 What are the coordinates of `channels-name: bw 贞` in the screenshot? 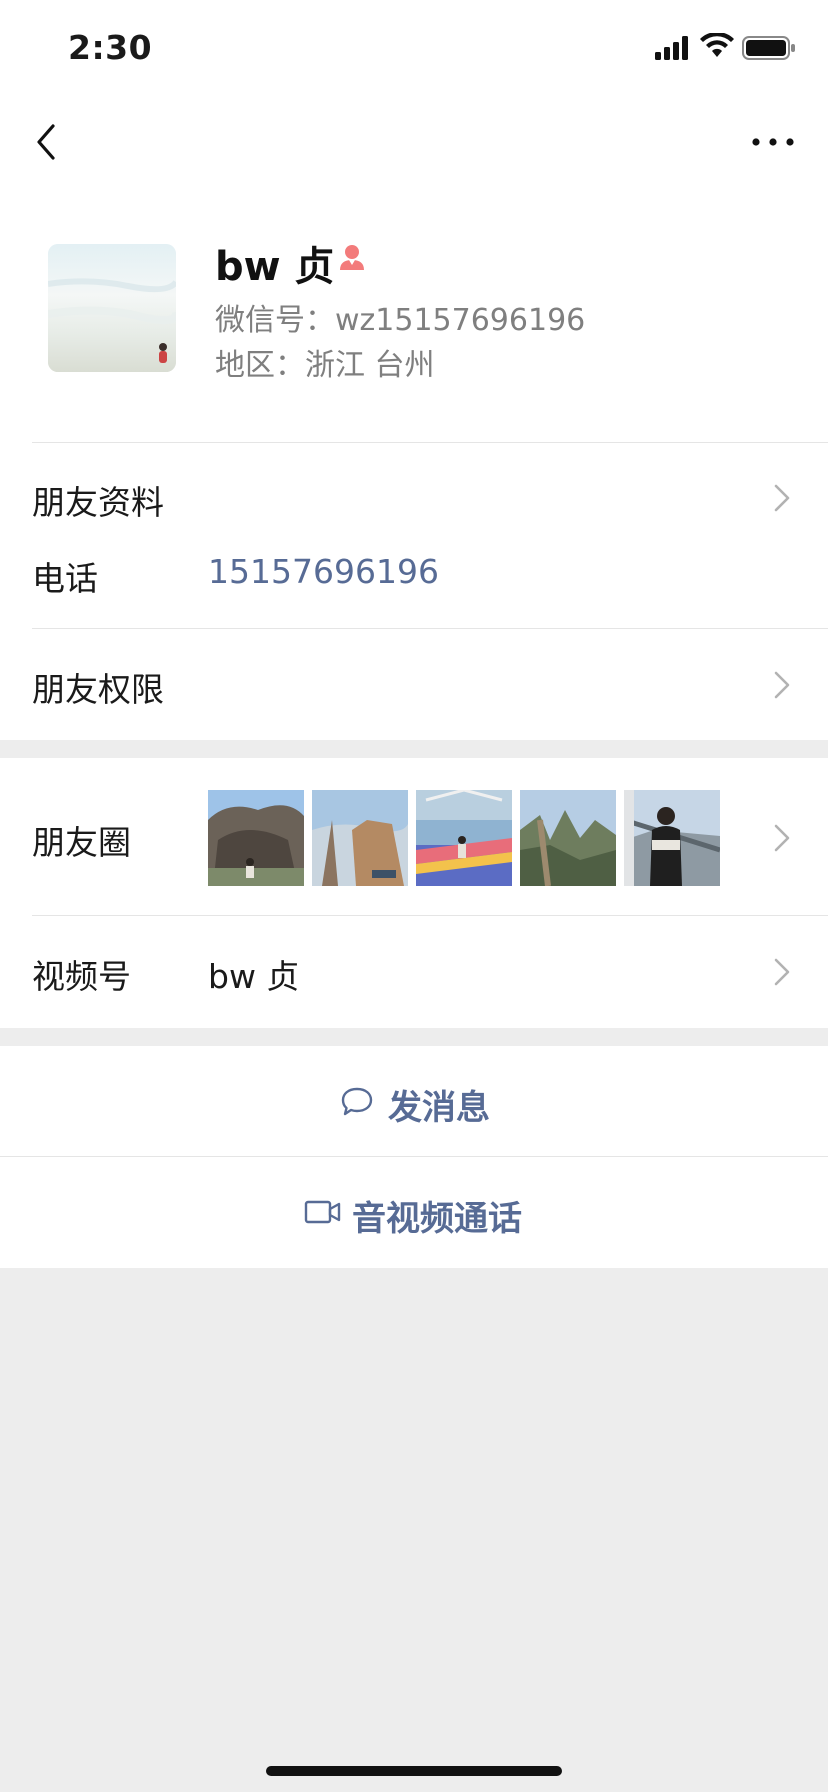 It's located at (254, 976).